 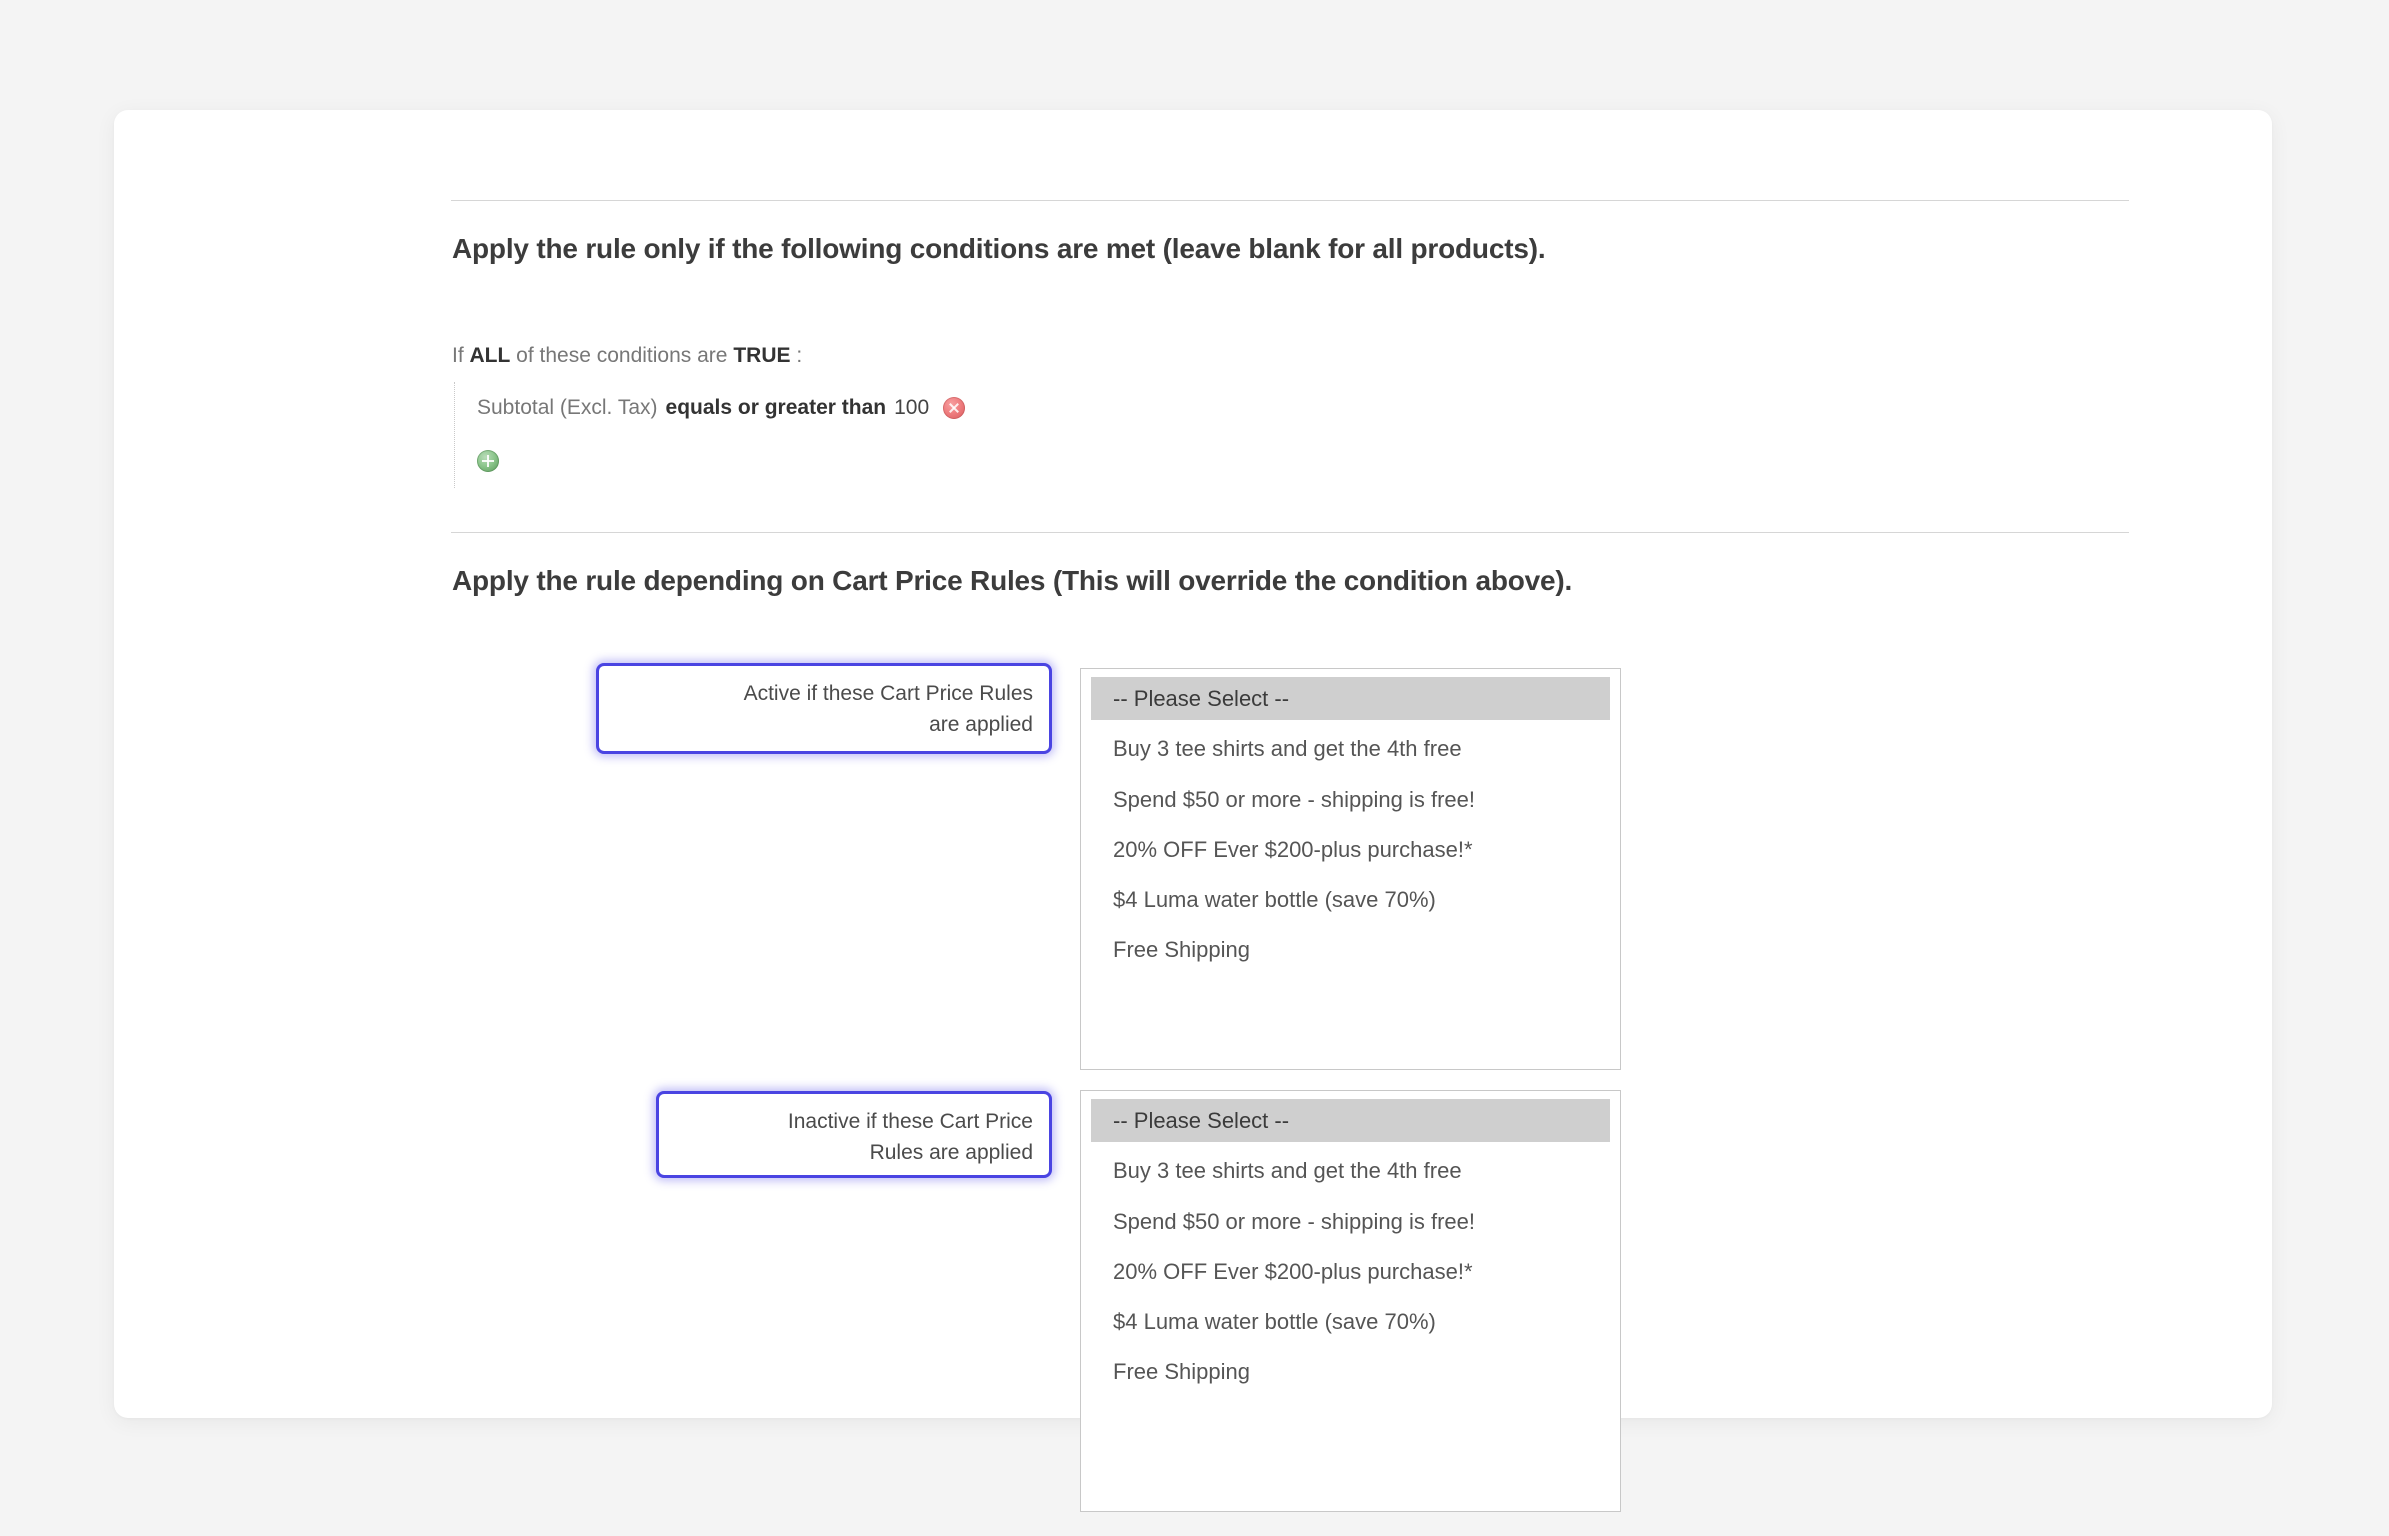 What do you see at coordinates (910, 1121) in the screenshot?
I see `label-inactive-line1: Inactive if these Cart Price` at bounding box center [910, 1121].